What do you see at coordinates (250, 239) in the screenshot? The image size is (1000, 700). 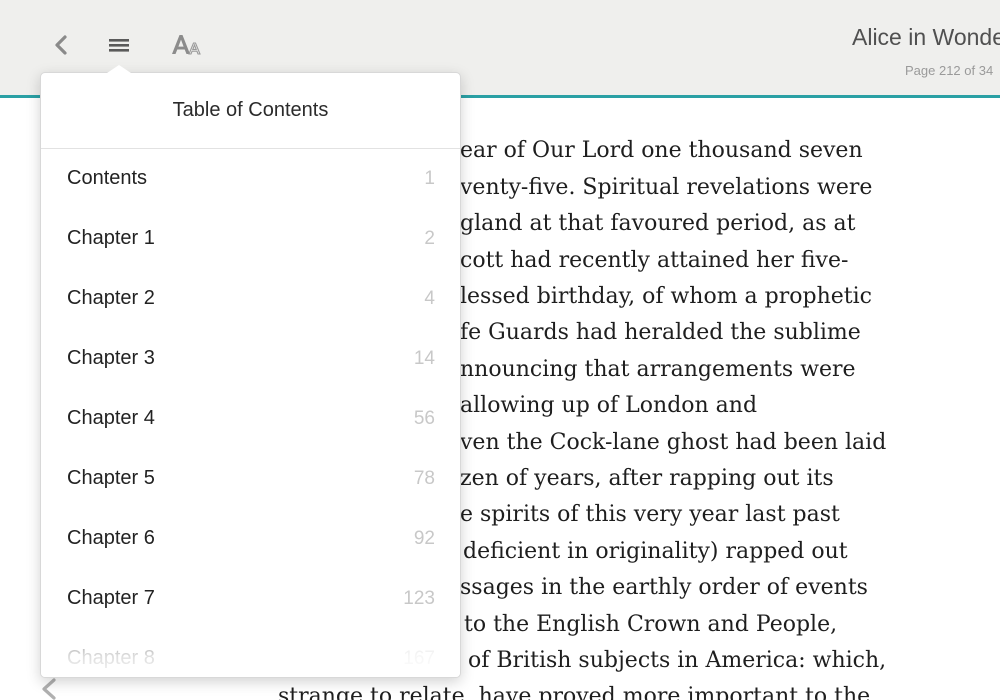 I see `toc-item-chapter-1: Chapter 1 2` at bounding box center [250, 239].